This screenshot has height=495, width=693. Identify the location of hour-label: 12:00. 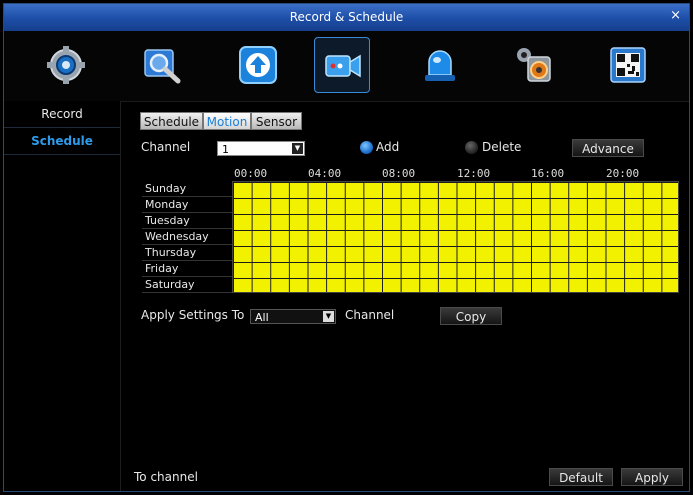
(474, 173).